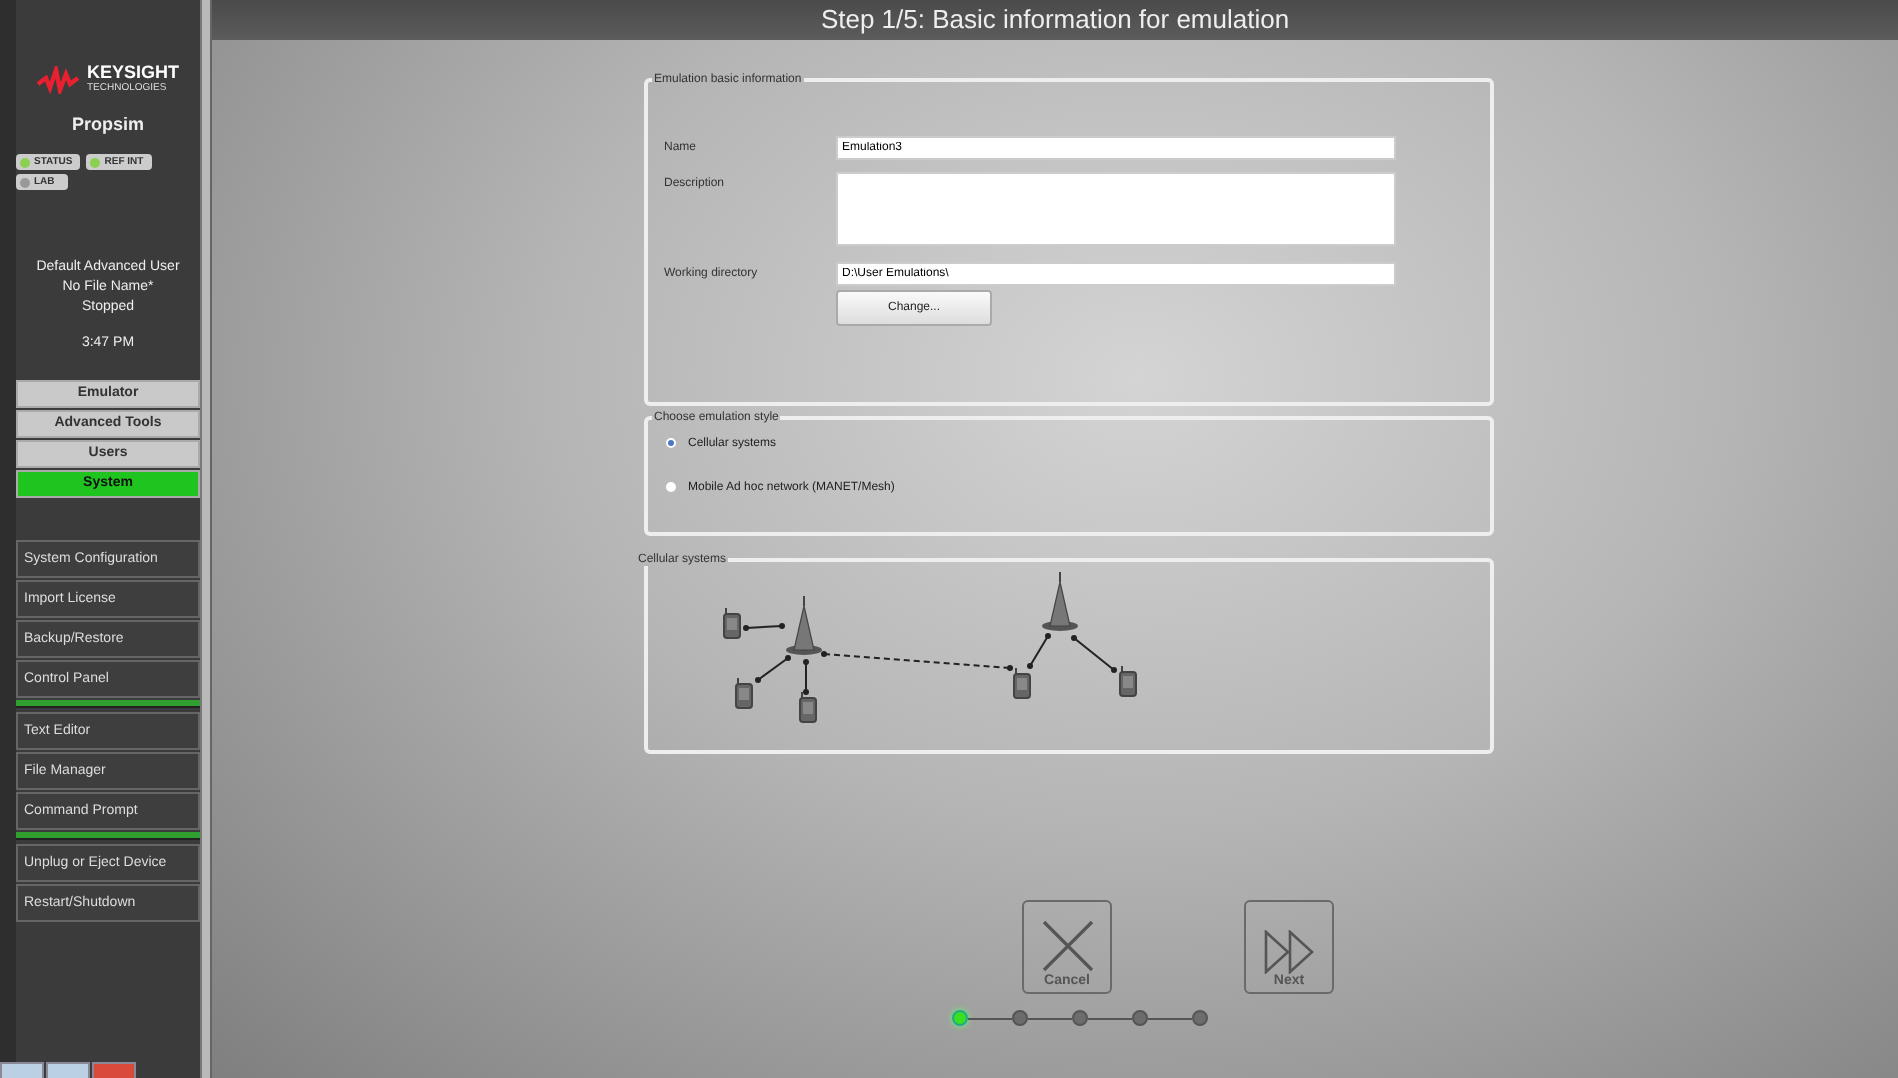 The height and width of the screenshot is (1078, 1898). I want to click on brand-name: KEYSIGHT, so click(132, 73).